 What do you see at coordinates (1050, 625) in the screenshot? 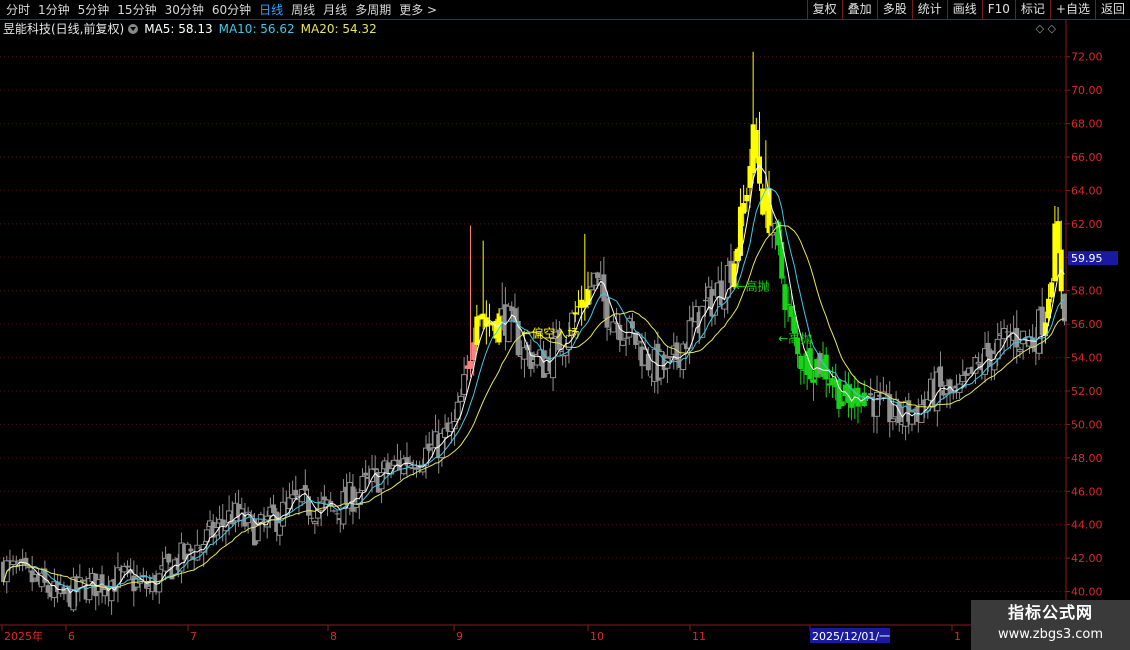
I see `watermark: 指标公式网 www.zbgs3.com` at bounding box center [1050, 625].